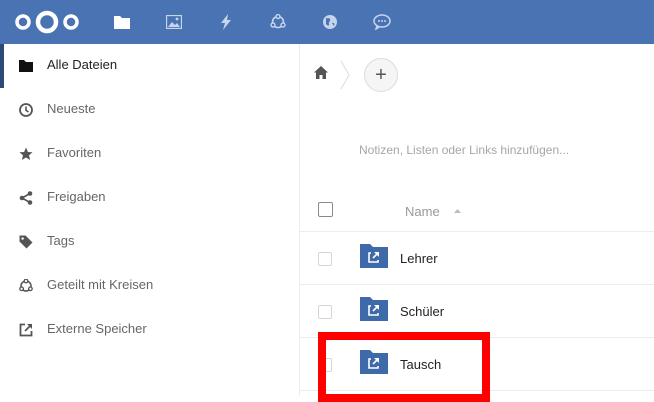  I want to click on tag-icon, so click(26, 242).